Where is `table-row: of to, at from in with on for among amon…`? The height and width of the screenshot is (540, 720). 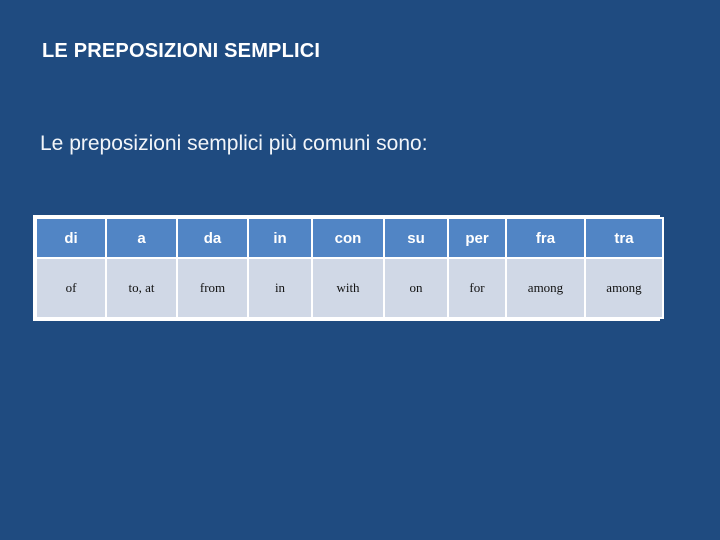 table-row: of to, at from in with on for among amon… is located at coordinates (349, 288).